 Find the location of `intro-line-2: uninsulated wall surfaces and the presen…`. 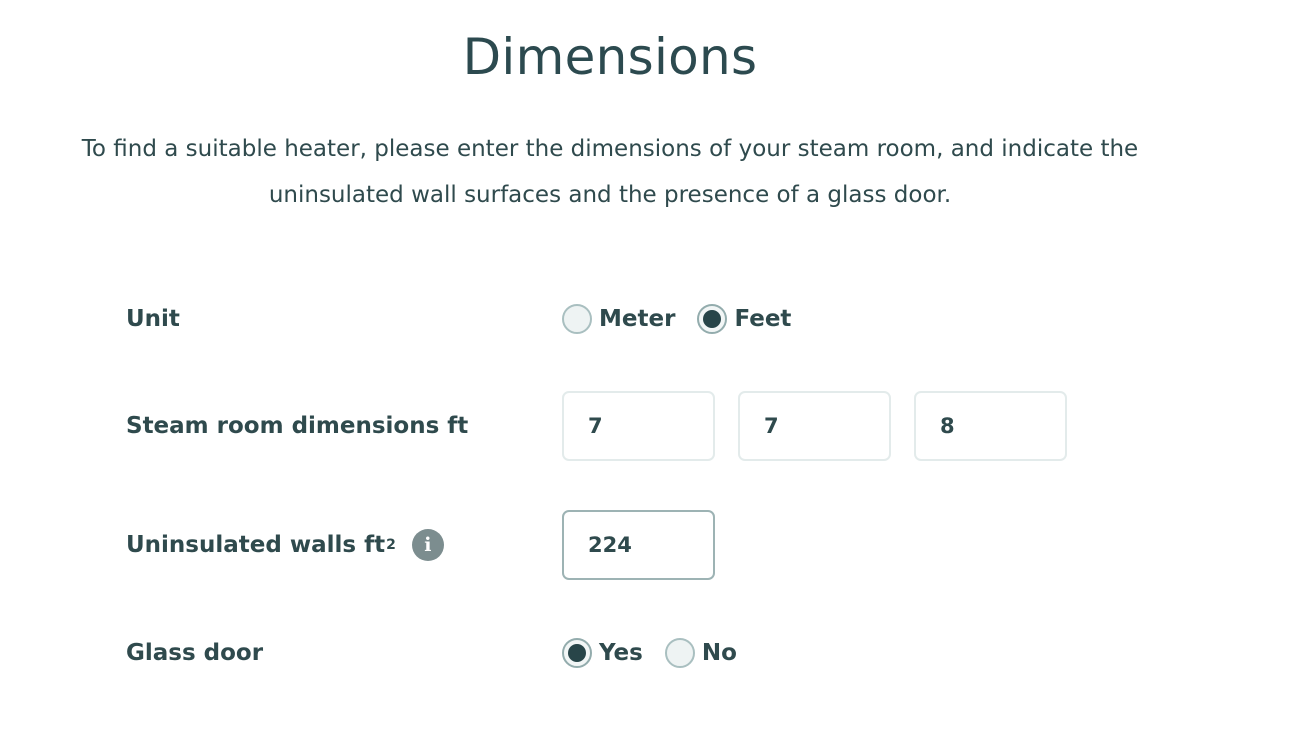

intro-line-2: uninsulated wall surfaces and the presen… is located at coordinates (610, 195).